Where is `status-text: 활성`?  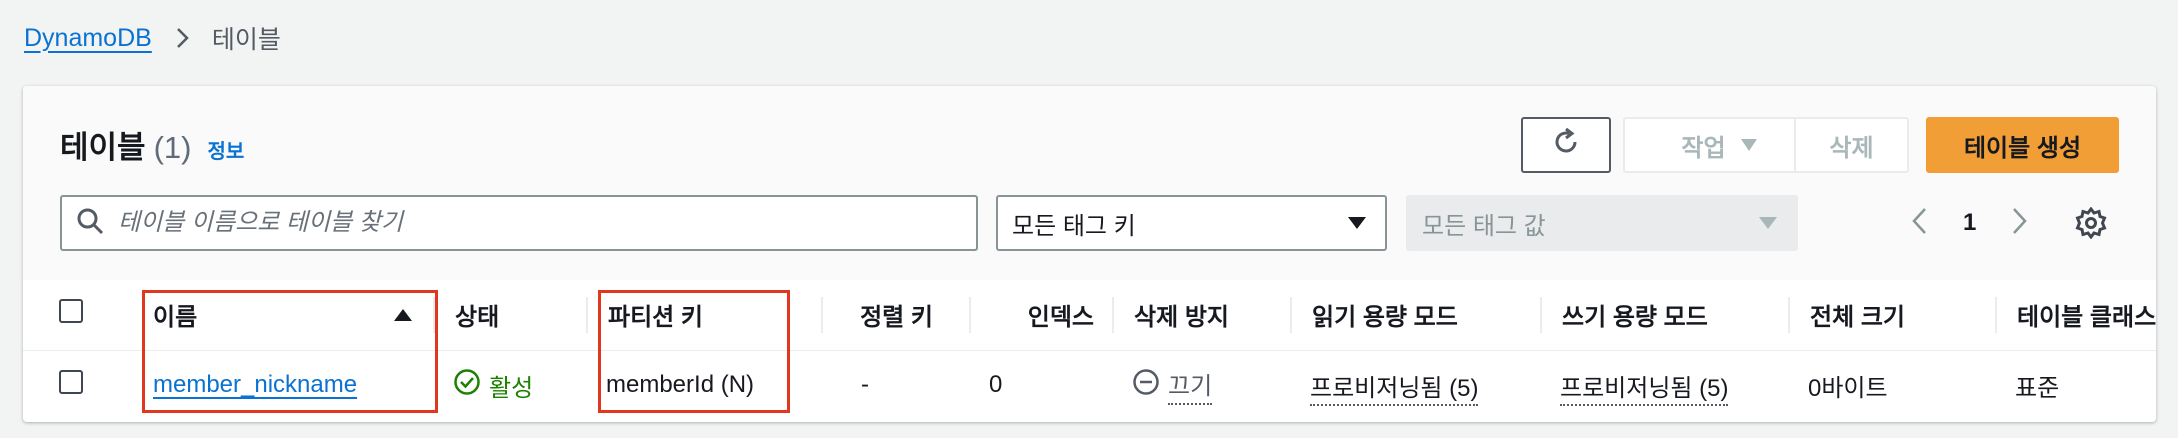
status-text: 활성 is located at coordinates (511, 388).